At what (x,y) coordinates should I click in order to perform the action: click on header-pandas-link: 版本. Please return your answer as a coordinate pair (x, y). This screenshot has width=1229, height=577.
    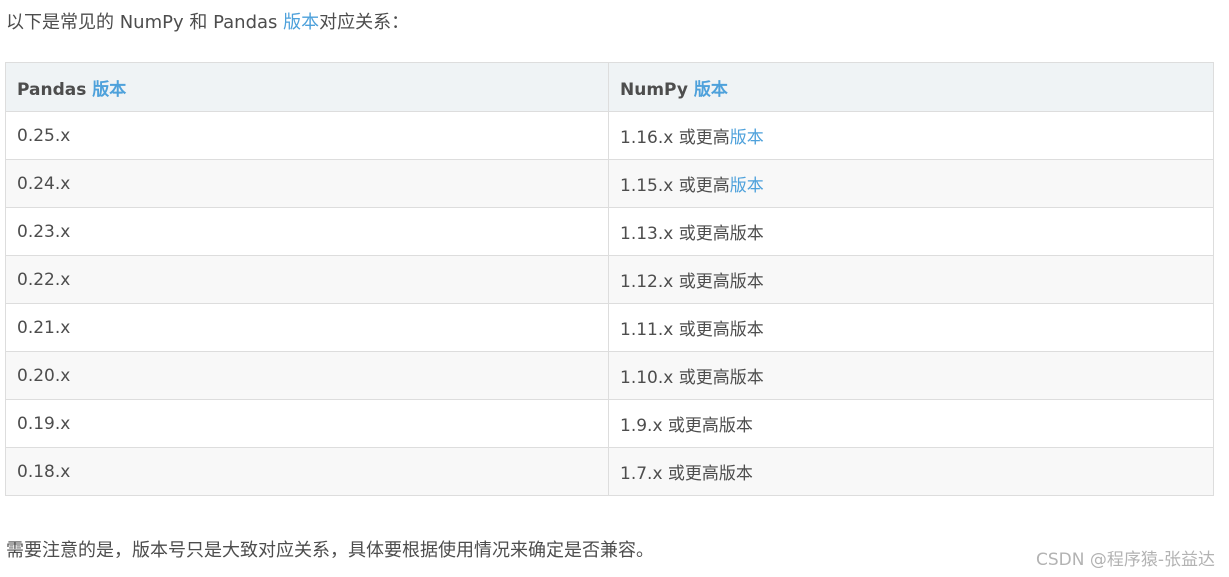
    Looking at the image, I should click on (109, 90).